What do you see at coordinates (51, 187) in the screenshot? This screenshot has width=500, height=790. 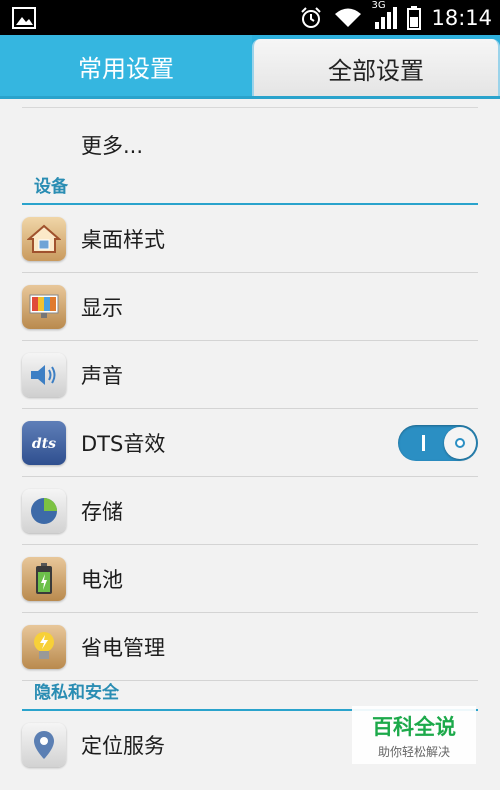 I see `section-title-device: 设备` at bounding box center [51, 187].